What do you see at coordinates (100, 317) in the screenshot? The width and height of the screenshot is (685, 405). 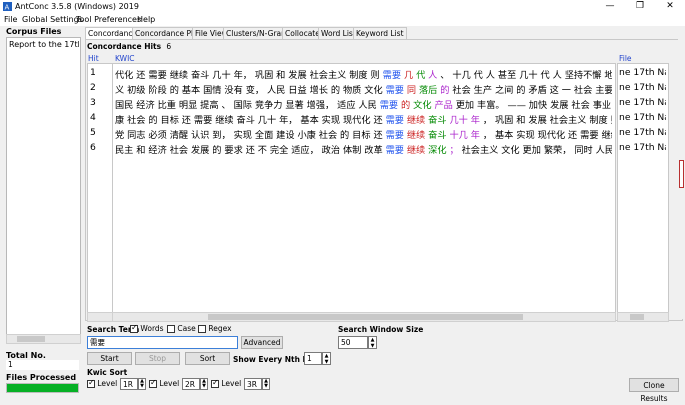 I see `hit-hscrollbar` at bounding box center [100, 317].